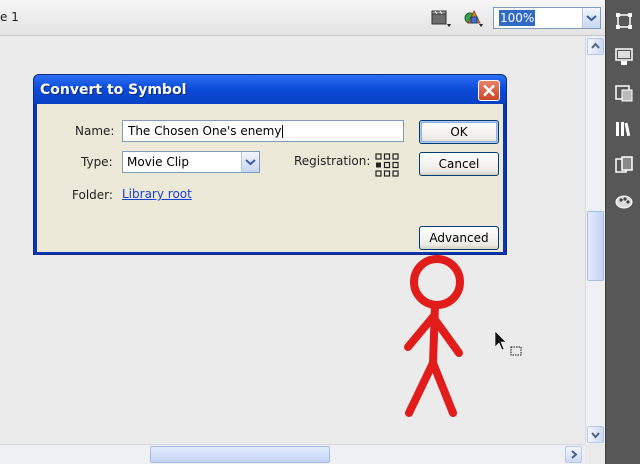 This screenshot has width=640, height=464. I want to click on type-select-value: Movie Clip, so click(158, 162).